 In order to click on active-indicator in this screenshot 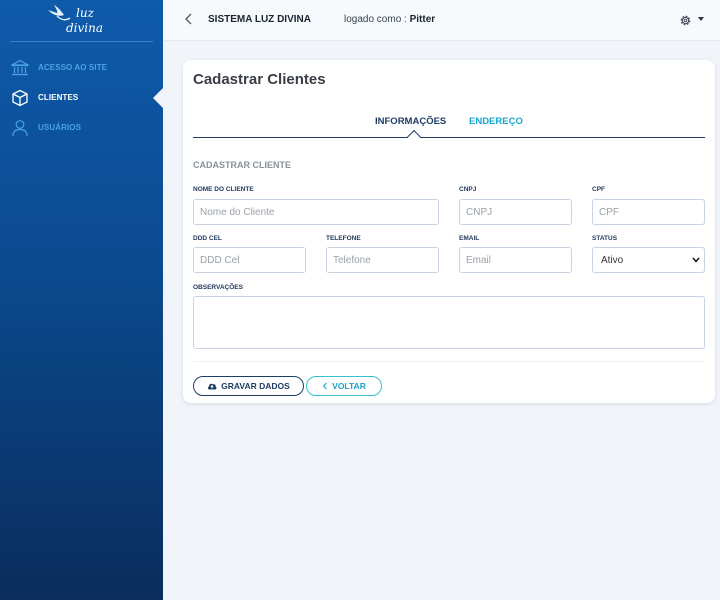, I will do `click(158, 98)`.